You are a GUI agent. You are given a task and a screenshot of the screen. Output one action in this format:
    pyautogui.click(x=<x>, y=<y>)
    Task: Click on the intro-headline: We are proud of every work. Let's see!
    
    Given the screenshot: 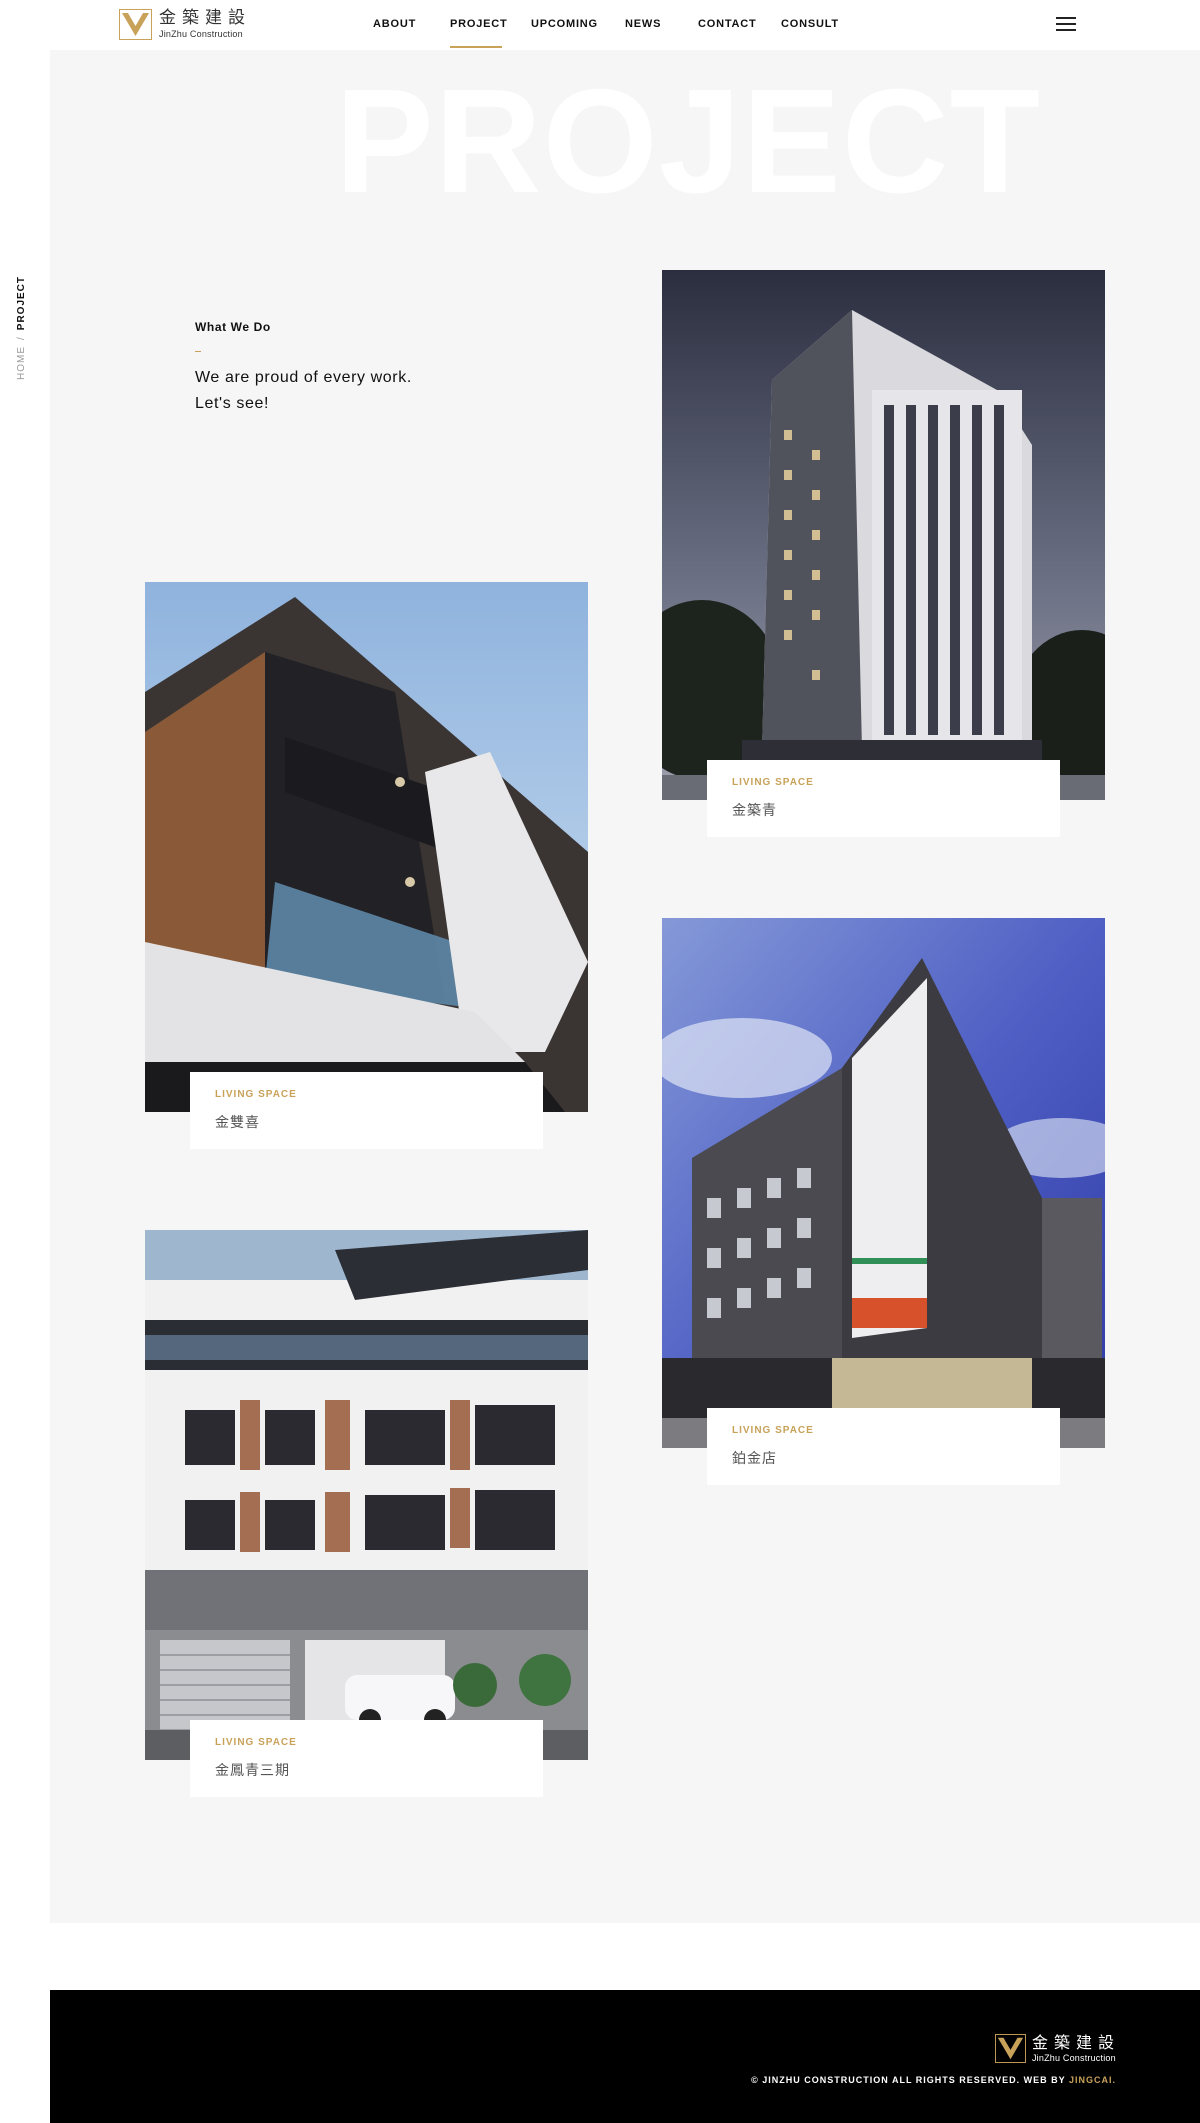 What is the action you would take?
    pyautogui.click(x=303, y=391)
    